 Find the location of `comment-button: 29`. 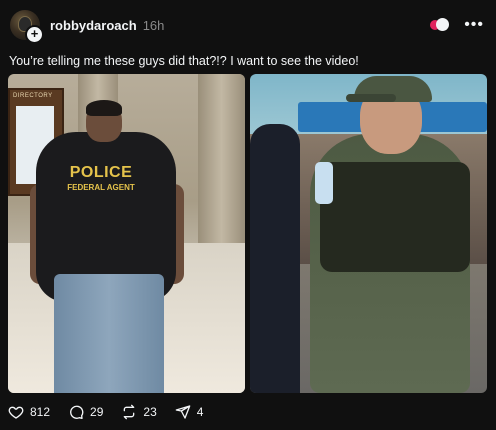

comment-button: 29 is located at coordinates (85, 412).